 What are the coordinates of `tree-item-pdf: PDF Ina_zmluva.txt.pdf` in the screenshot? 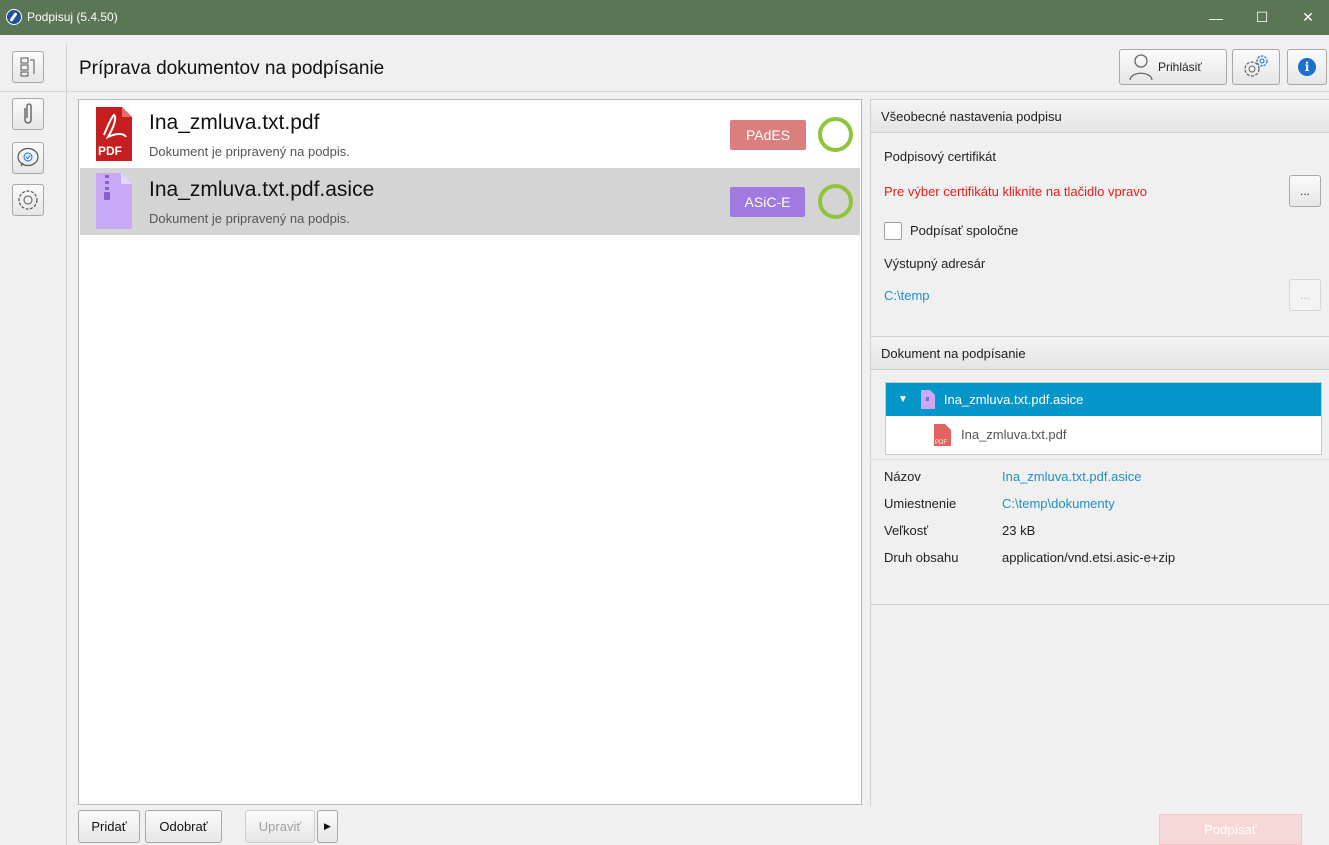 It's located at (1103, 434).